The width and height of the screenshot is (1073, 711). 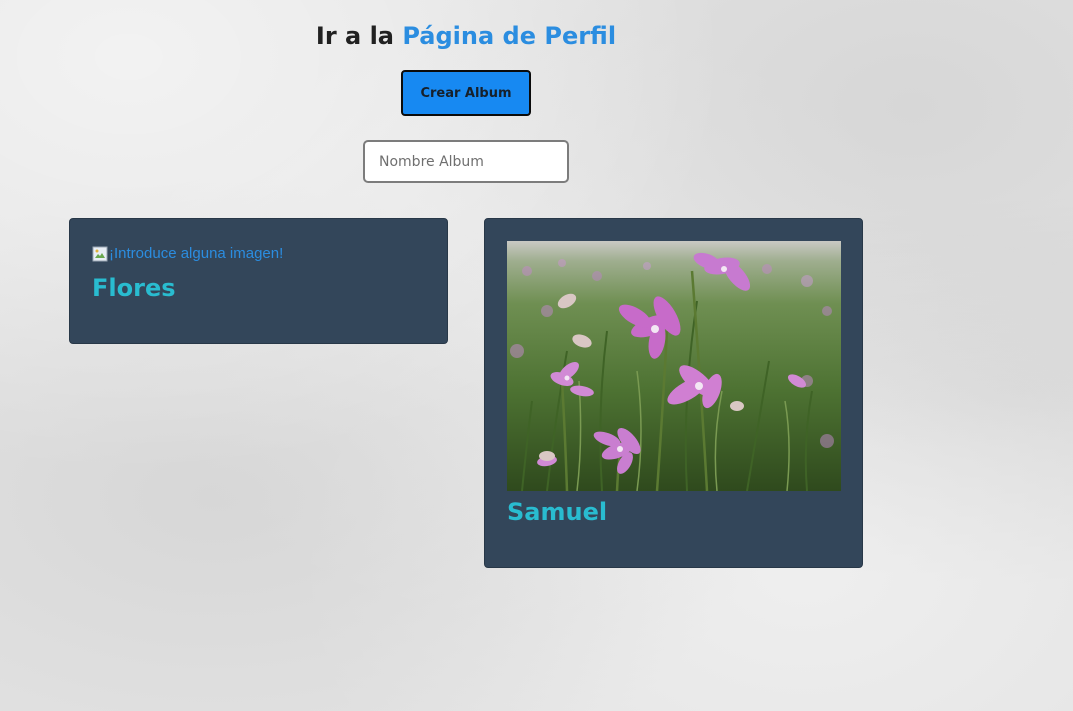 What do you see at coordinates (466, 161) in the screenshot?
I see `album-name-input` at bounding box center [466, 161].